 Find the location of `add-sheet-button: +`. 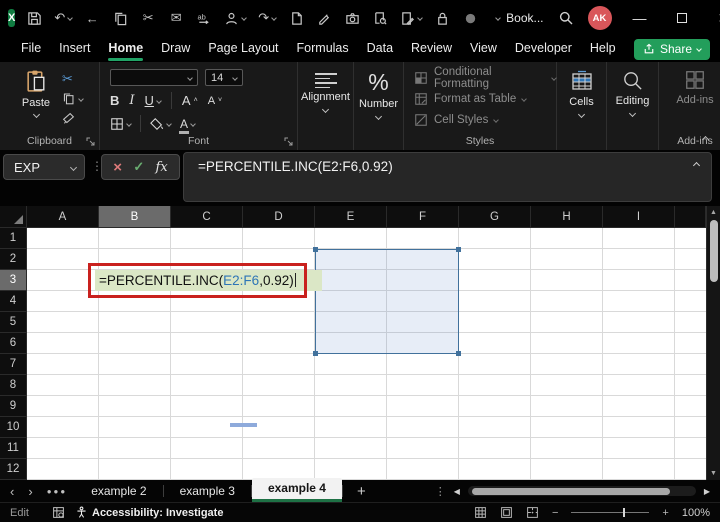

add-sheet-button: + is located at coordinates (361, 491).